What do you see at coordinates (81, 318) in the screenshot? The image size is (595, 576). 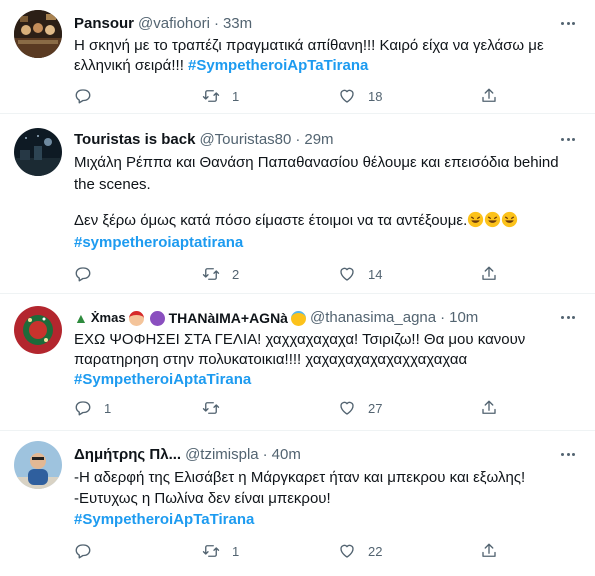 I see `christmas-tree-icon: ▲` at bounding box center [81, 318].